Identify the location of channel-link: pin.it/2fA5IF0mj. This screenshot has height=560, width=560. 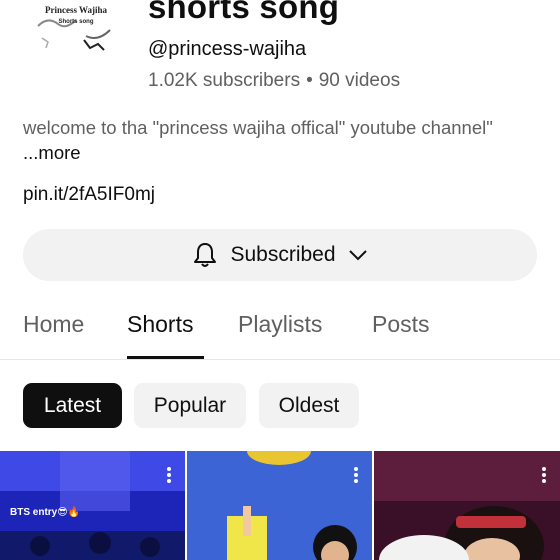
(89, 195).